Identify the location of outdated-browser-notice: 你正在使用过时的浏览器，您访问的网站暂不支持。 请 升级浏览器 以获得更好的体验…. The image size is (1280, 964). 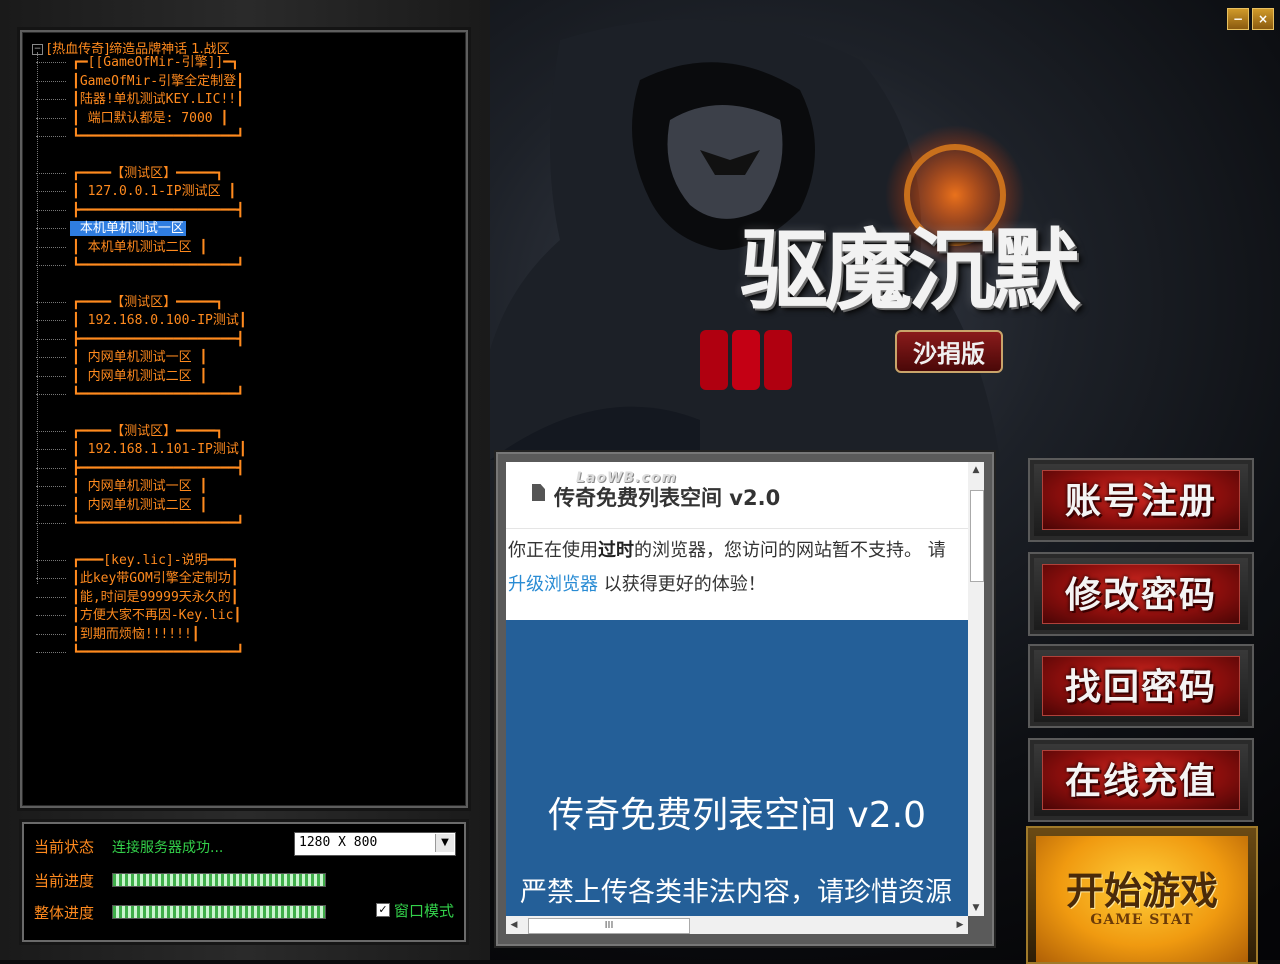
(738, 568).